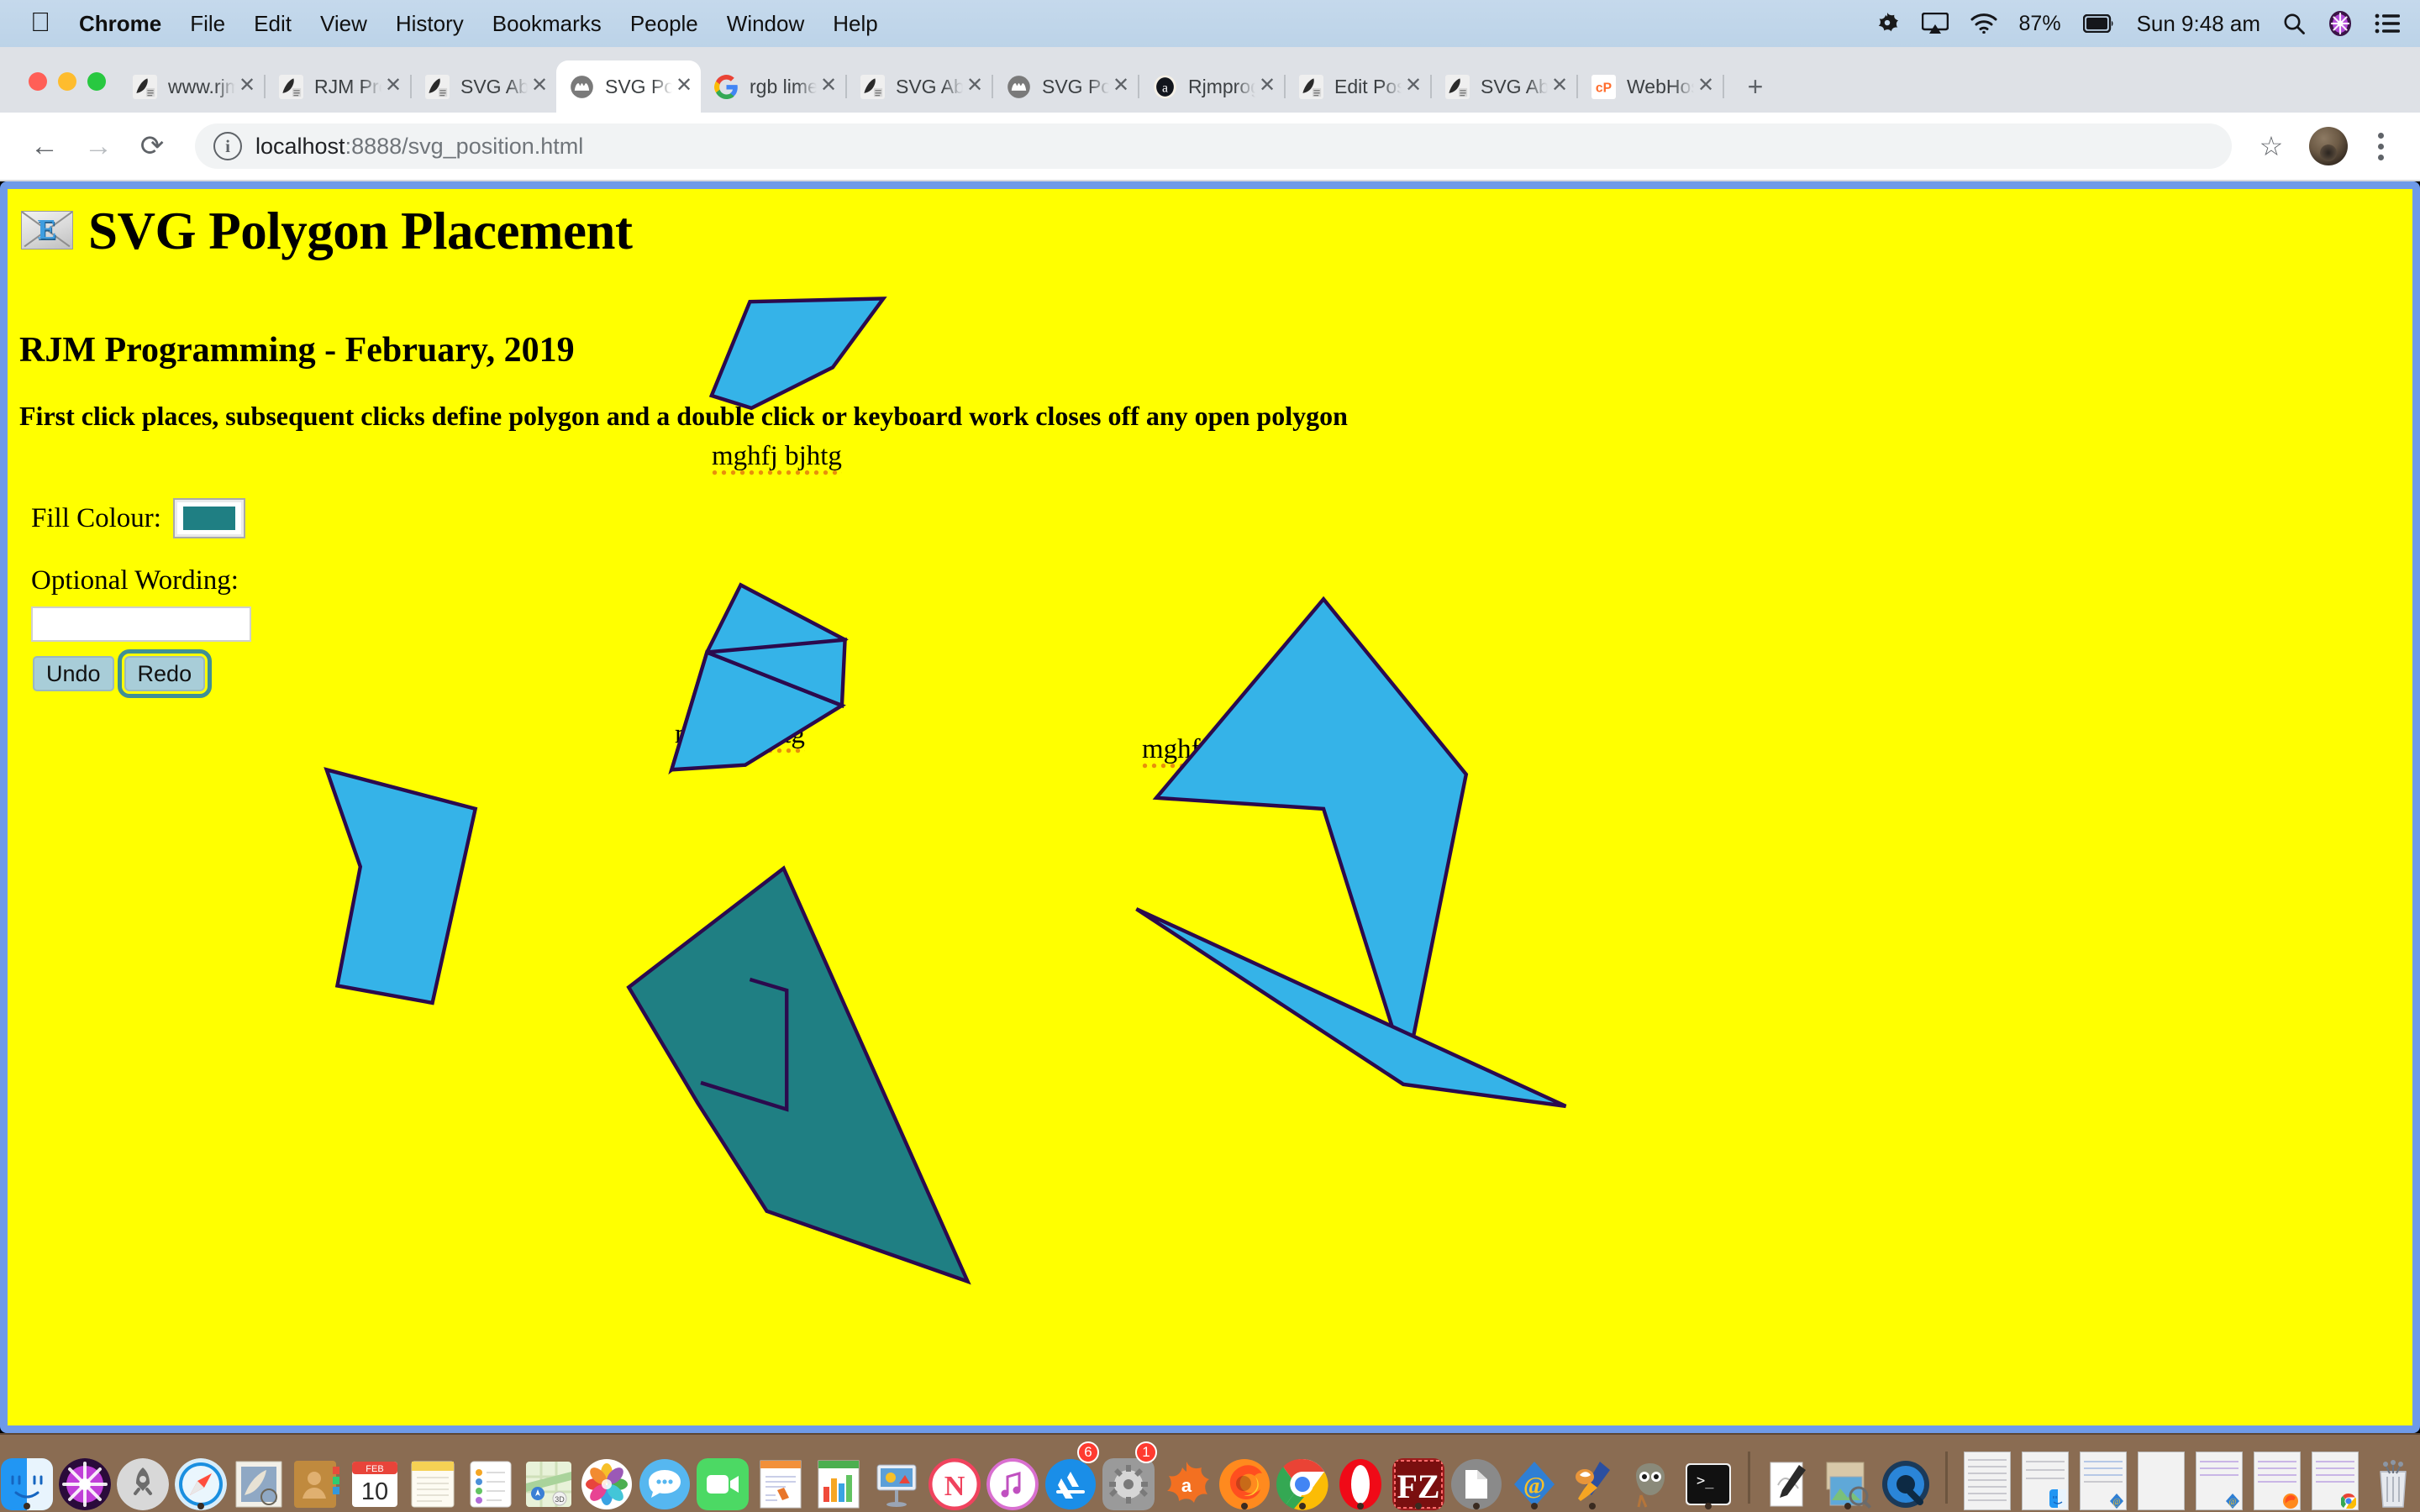 This screenshot has height=1512, width=2420. What do you see at coordinates (1213, 146) in the screenshot?
I see `address-bar: i localhost :8888/svg_position.html` at bounding box center [1213, 146].